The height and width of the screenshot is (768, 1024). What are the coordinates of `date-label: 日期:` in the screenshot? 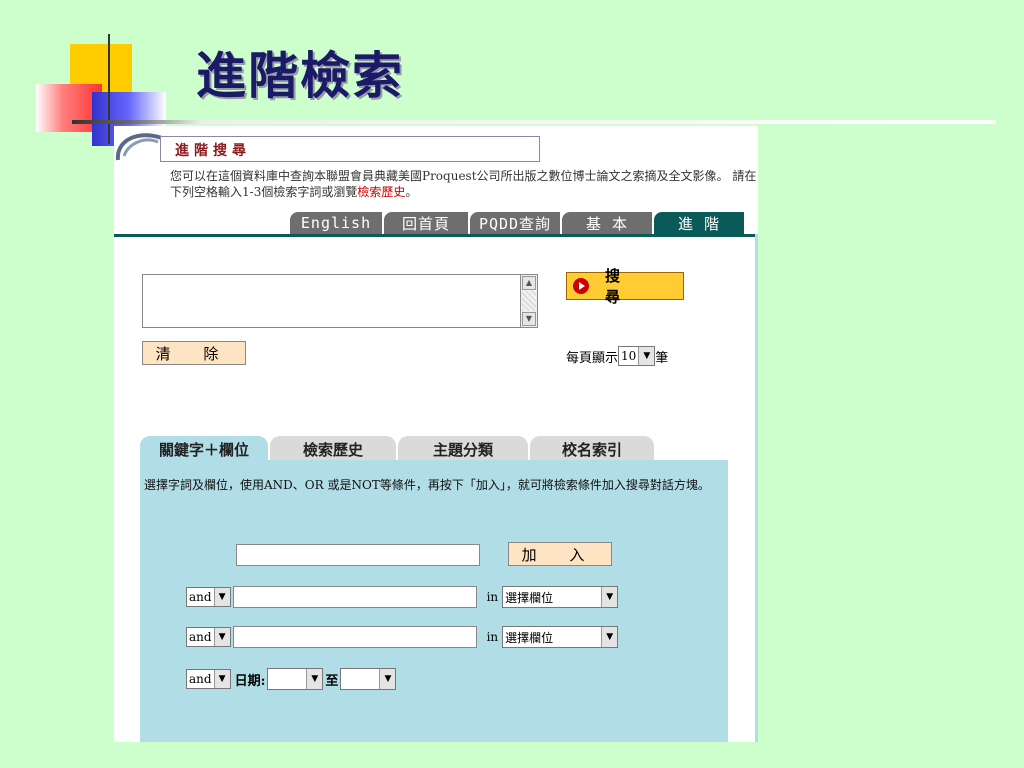 It's located at (250, 681).